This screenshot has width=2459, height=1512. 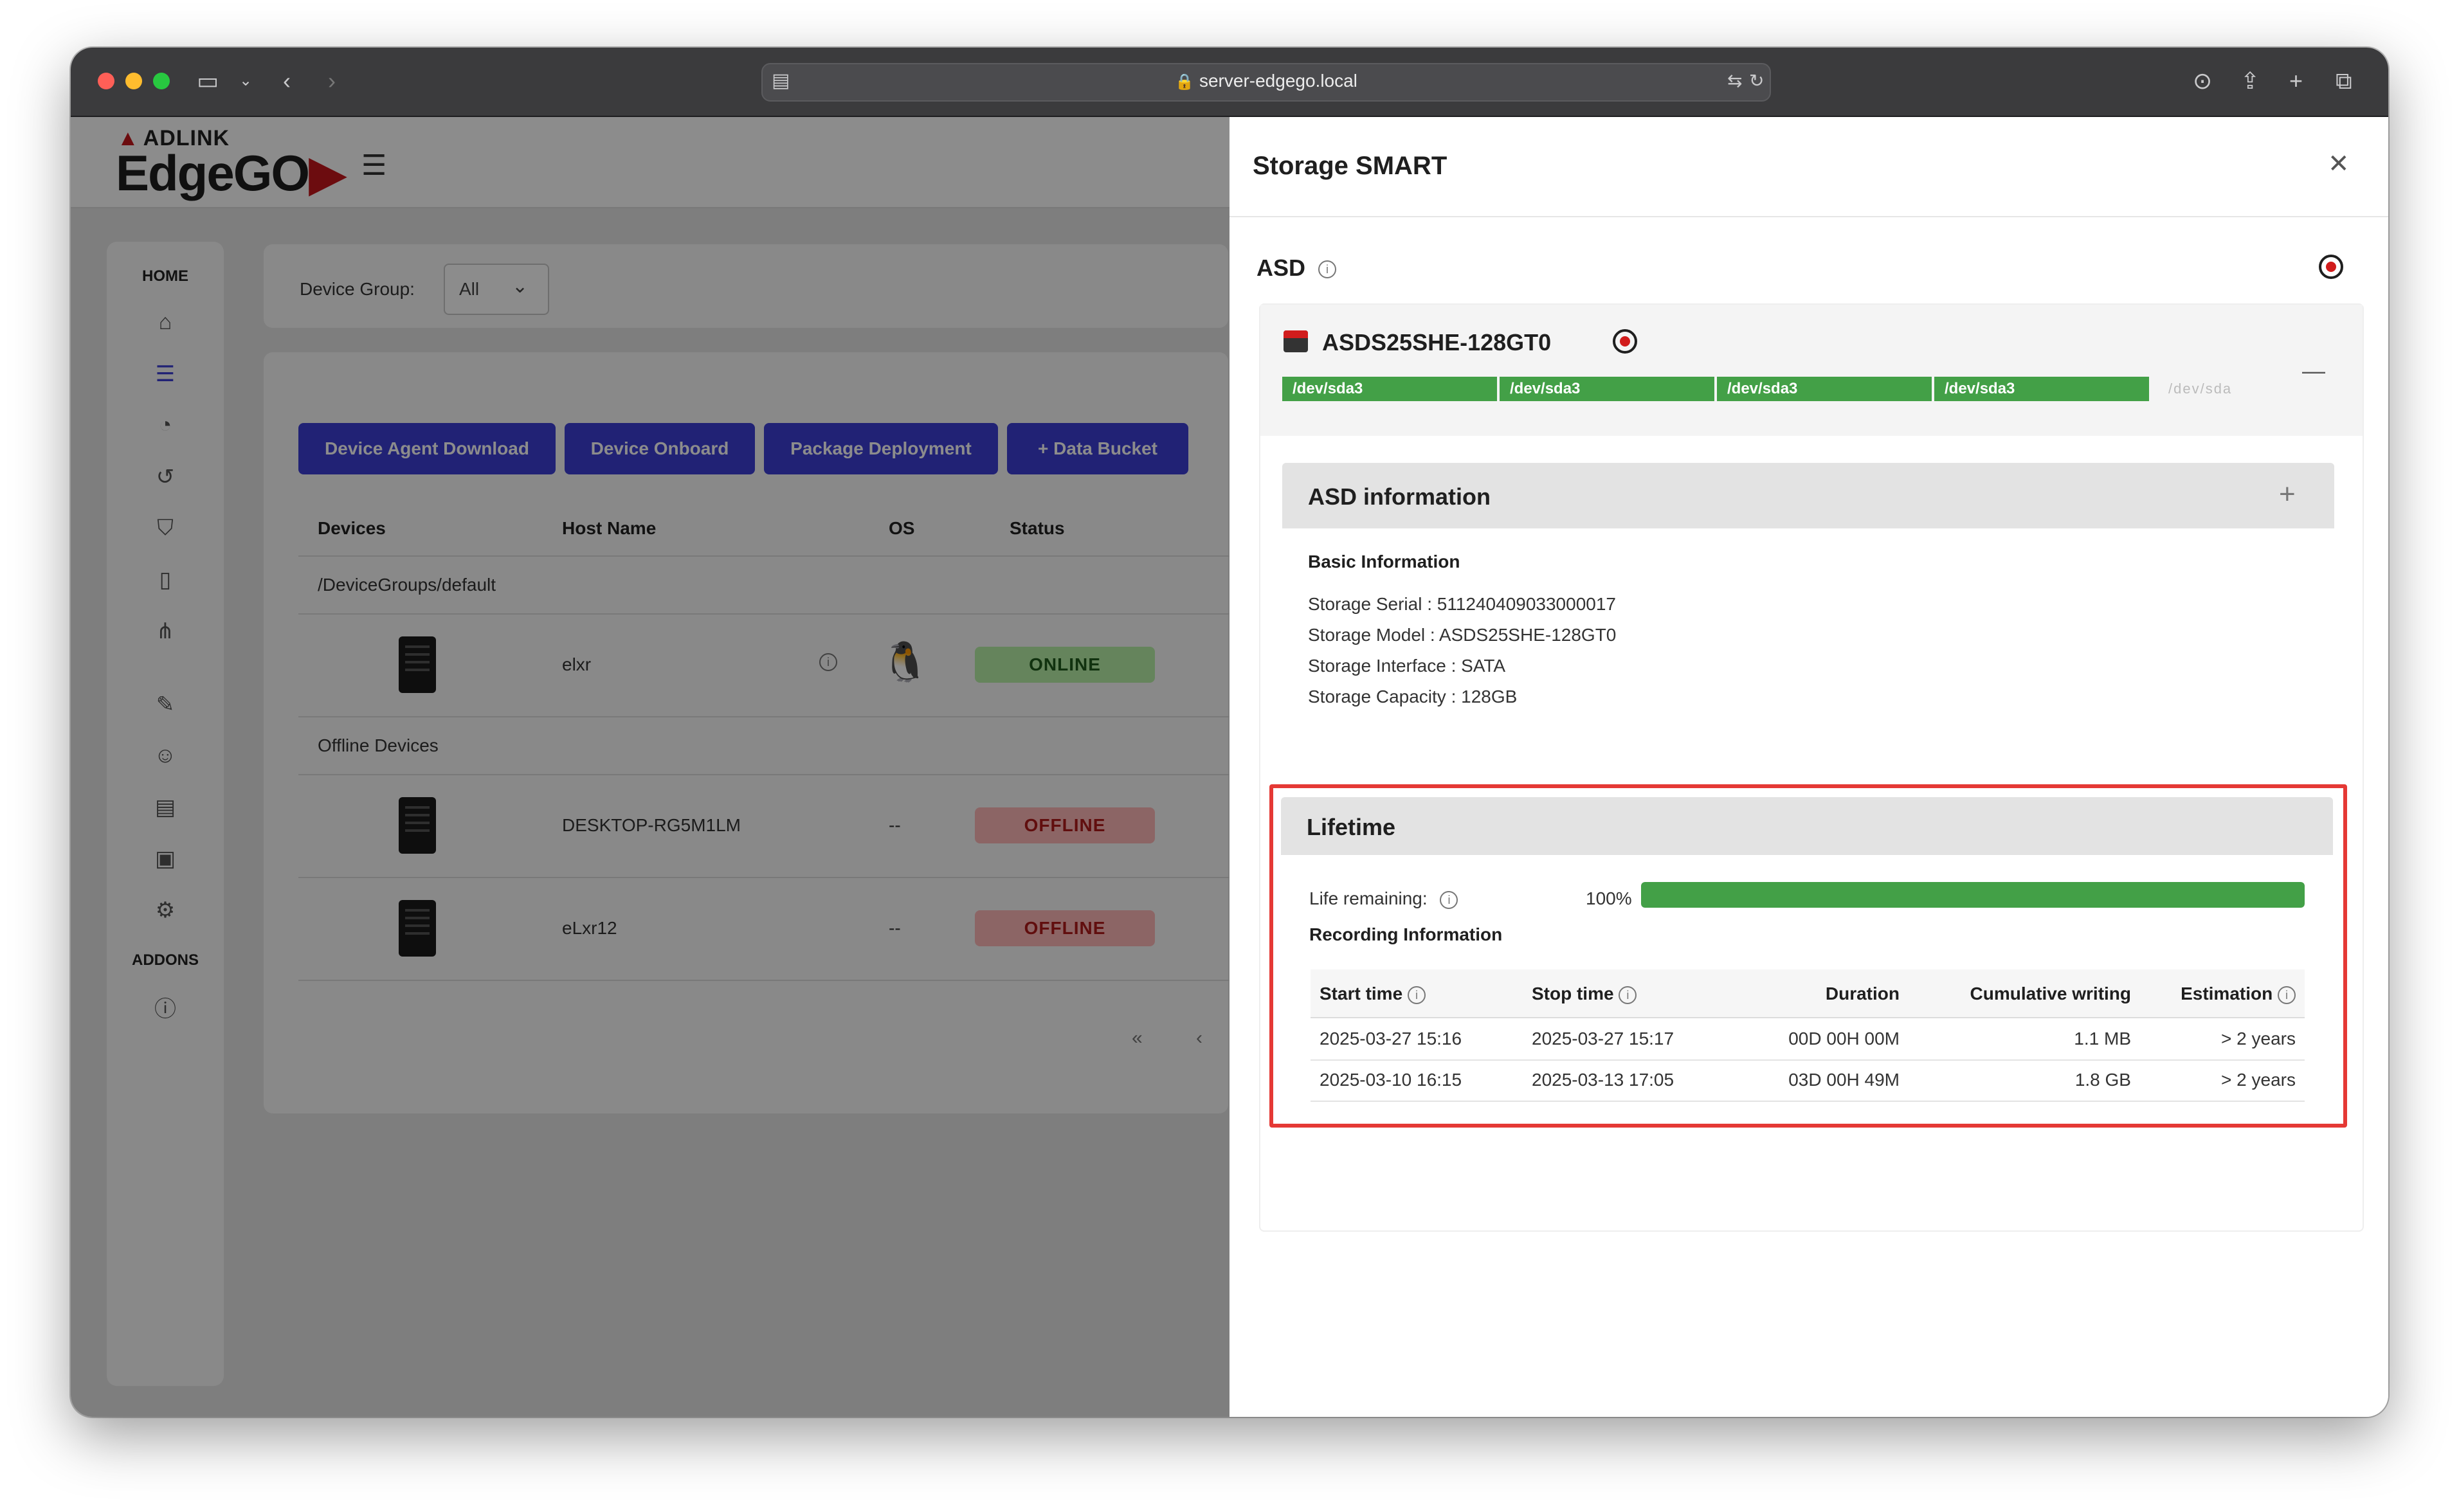 I want to click on drawer-title: Storage SMART, so click(x=1350, y=166).